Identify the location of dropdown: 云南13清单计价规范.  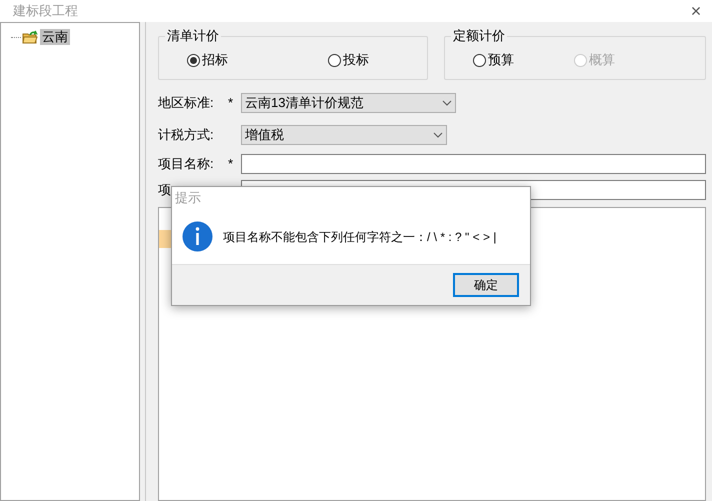
(348, 103).